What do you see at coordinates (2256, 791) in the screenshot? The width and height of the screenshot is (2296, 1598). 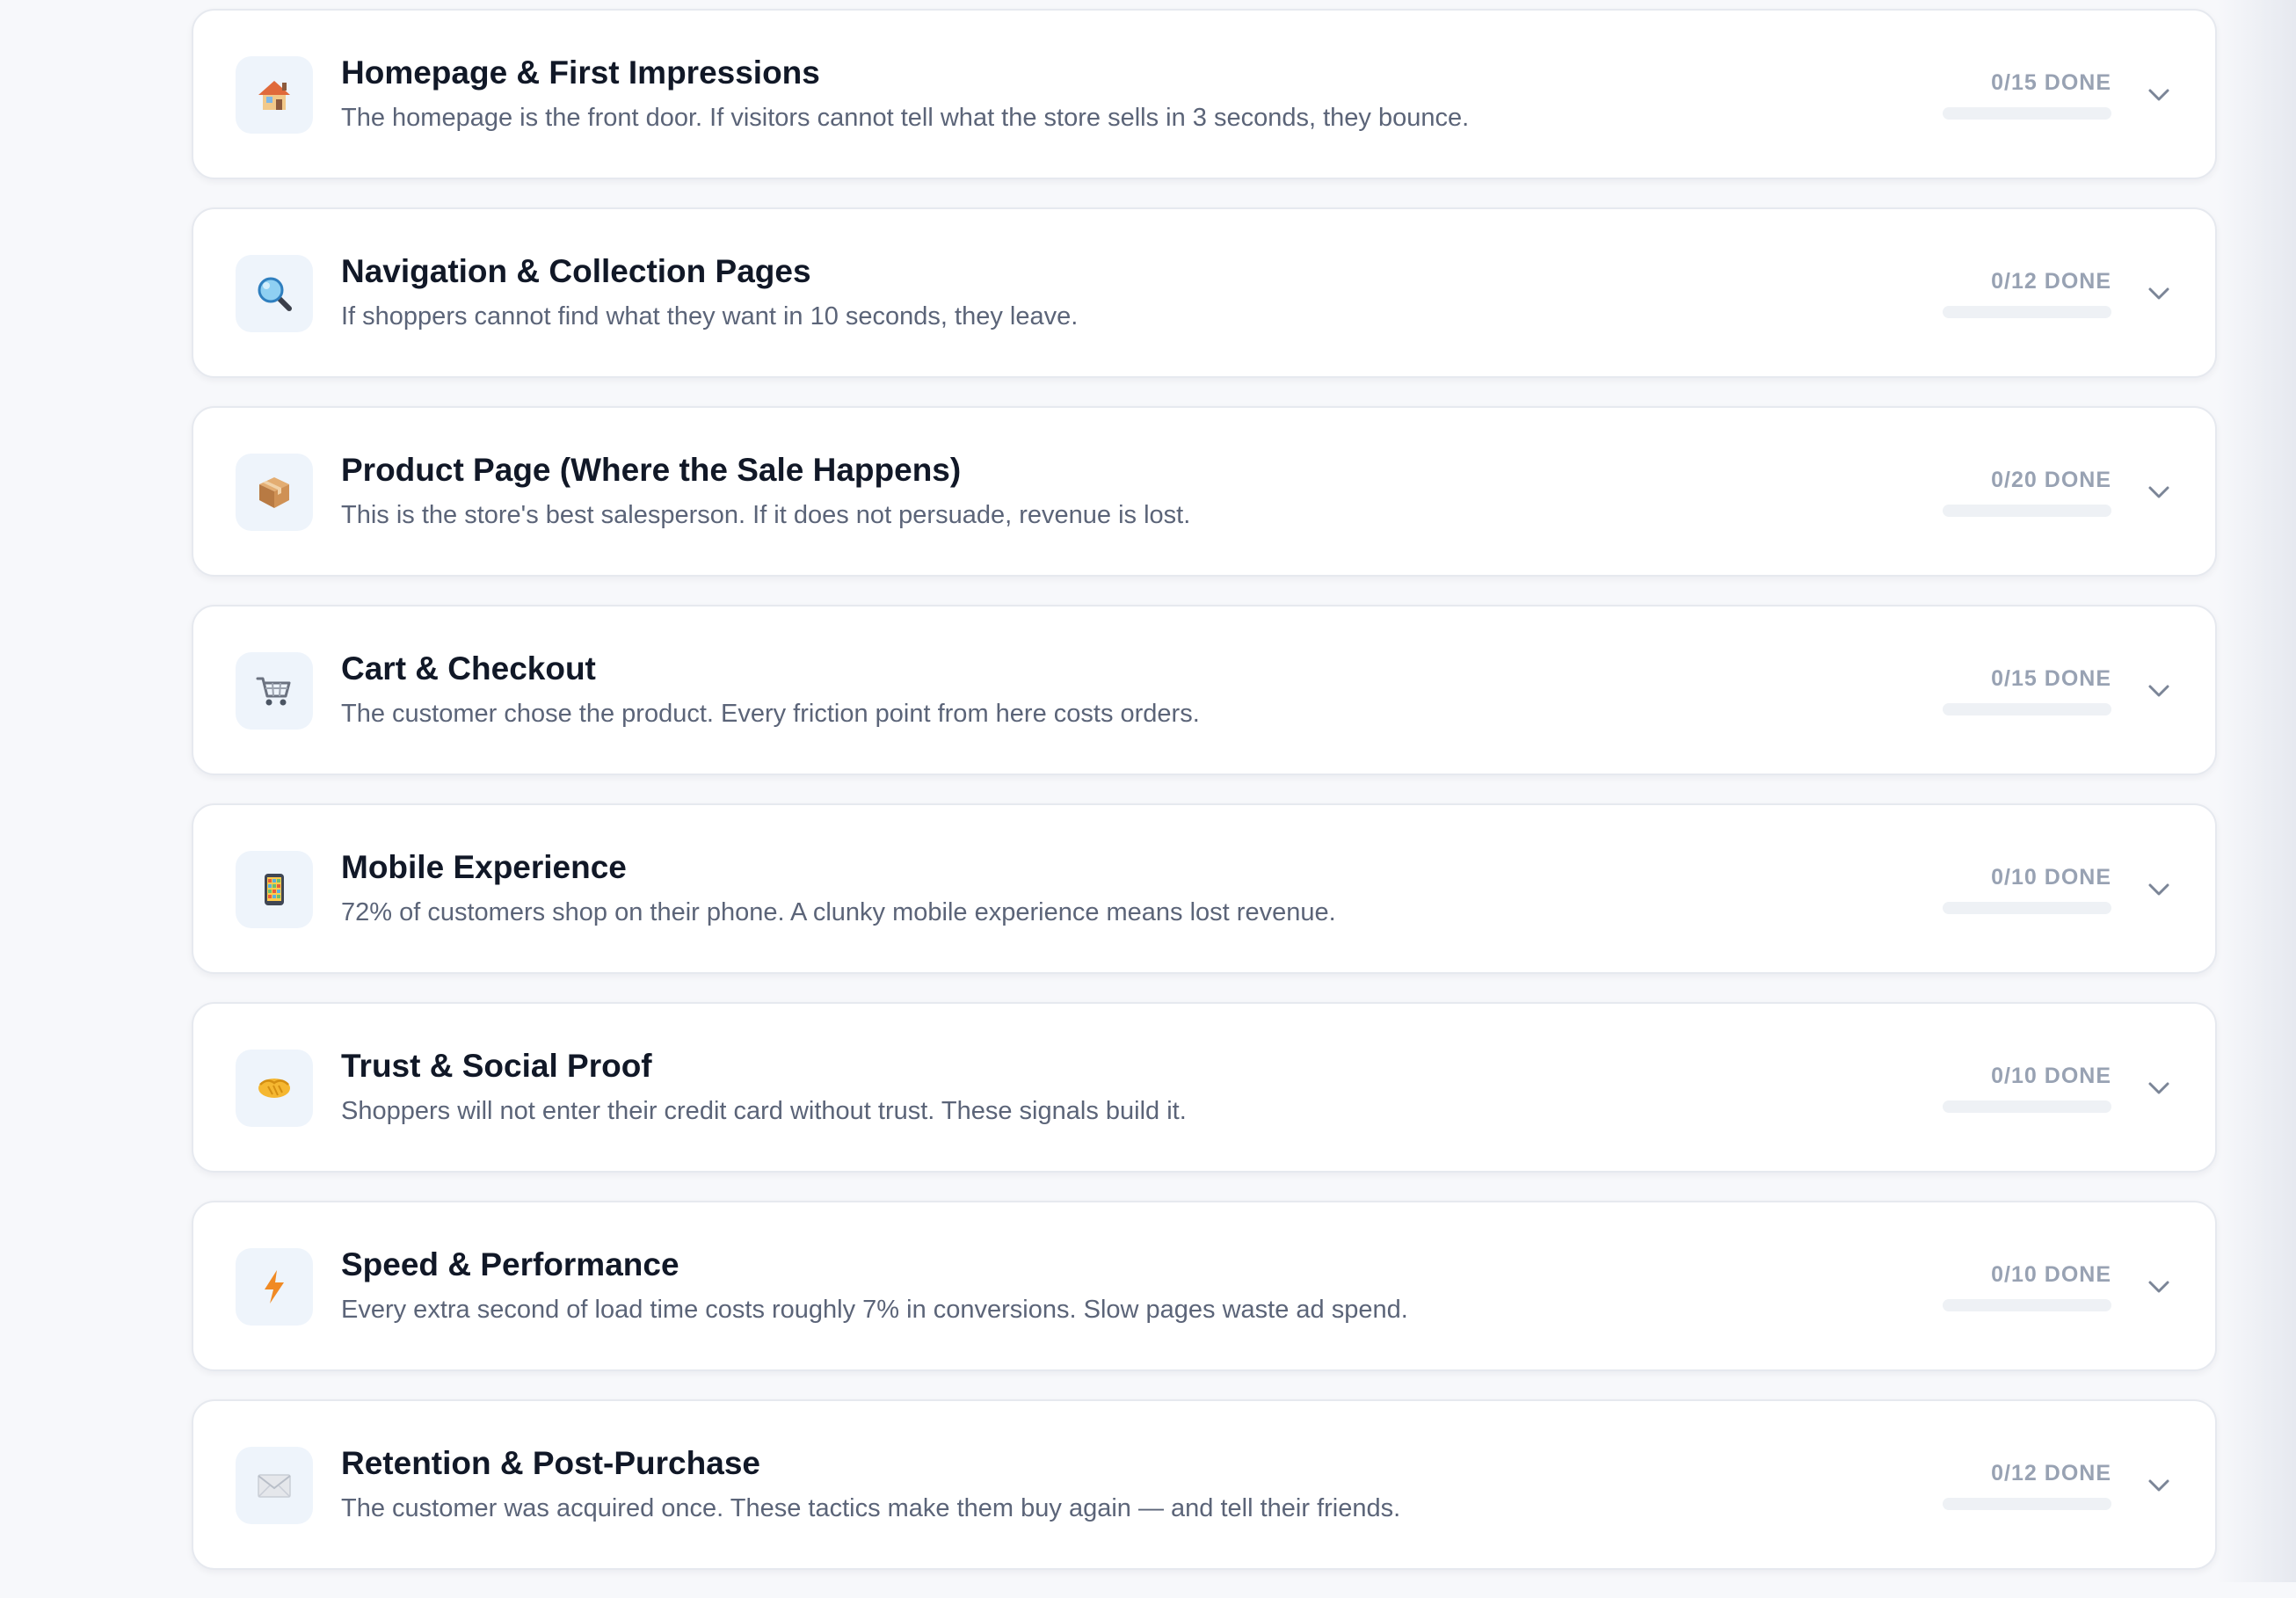 I see `page-edge-shadow` at bounding box center [2256, 791].